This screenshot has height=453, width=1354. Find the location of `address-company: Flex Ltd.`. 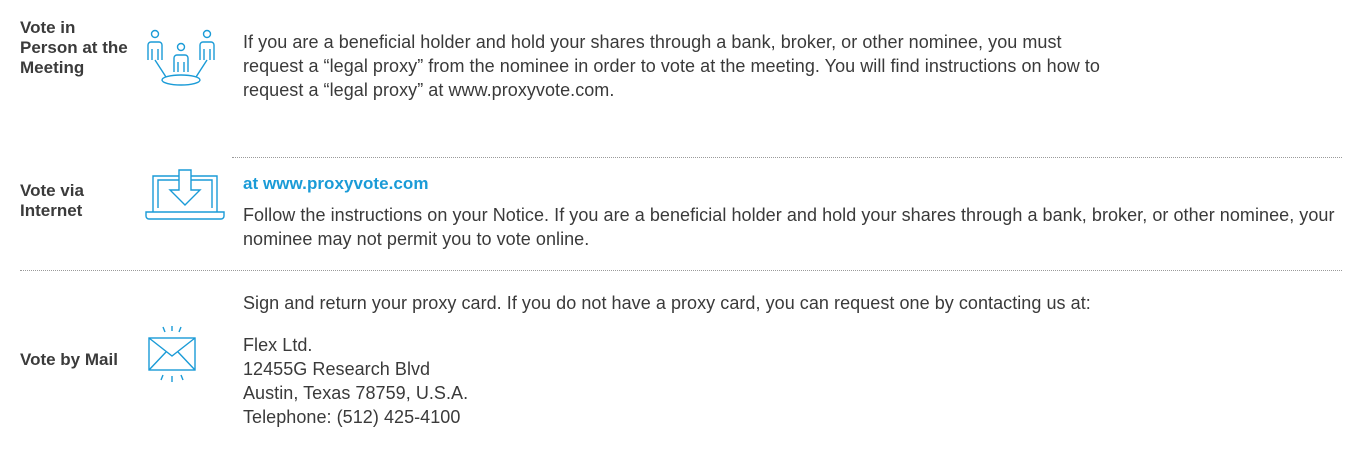

address-company: Flex Ltd. is located at coordinates (278, 345).